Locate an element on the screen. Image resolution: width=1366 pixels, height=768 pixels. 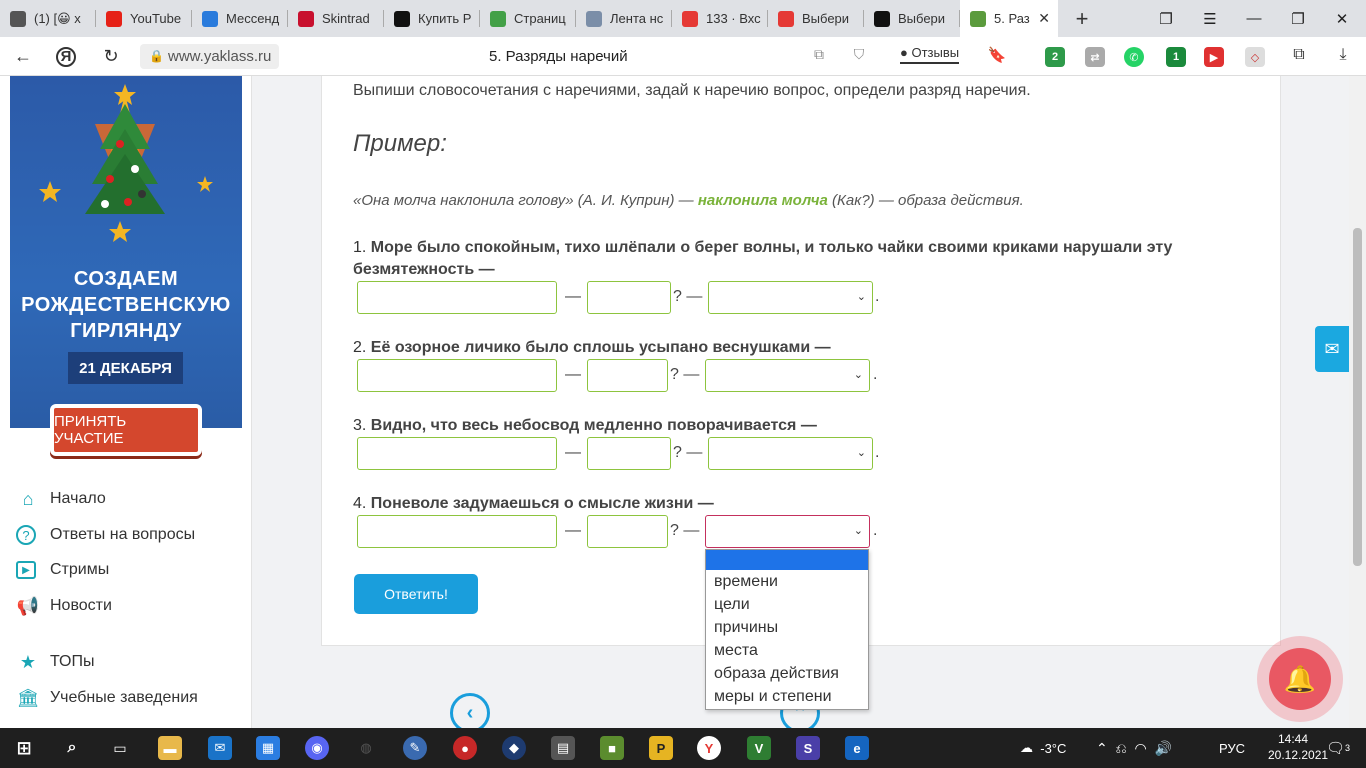
q2-phrase-input is located at coordinates (457, 375).